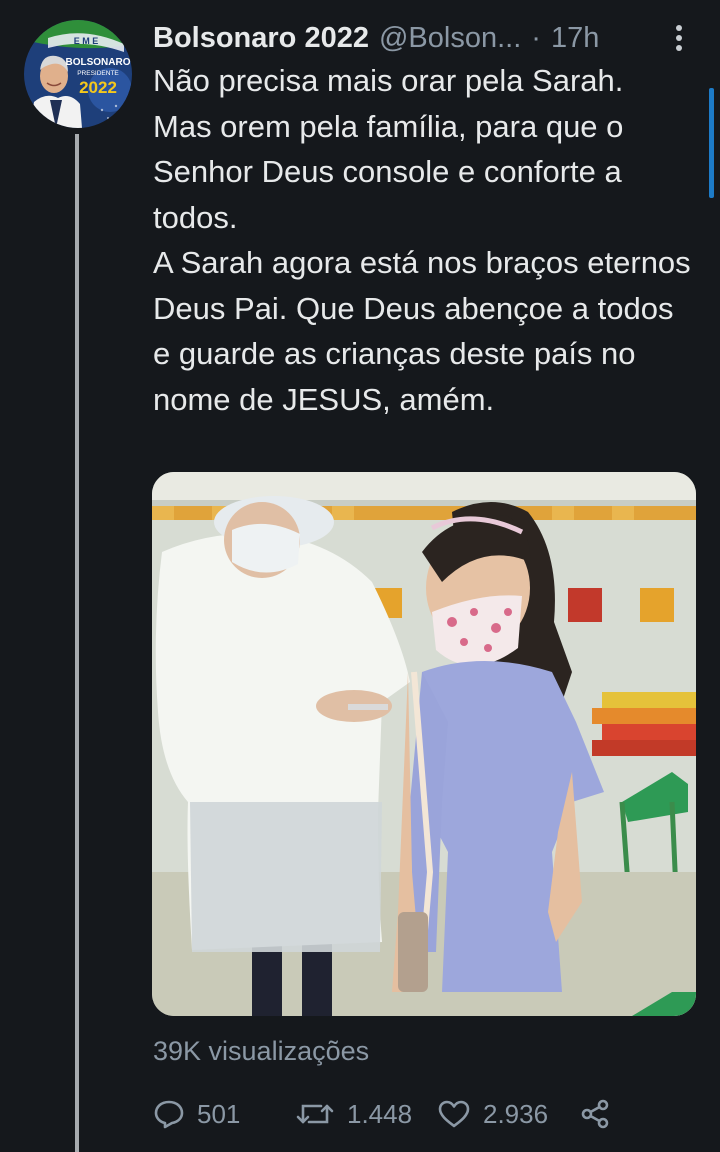 Image resolution: width=720 pixels, height=1152 pixels. I want to click on reply-icon, so click(169, 1114).